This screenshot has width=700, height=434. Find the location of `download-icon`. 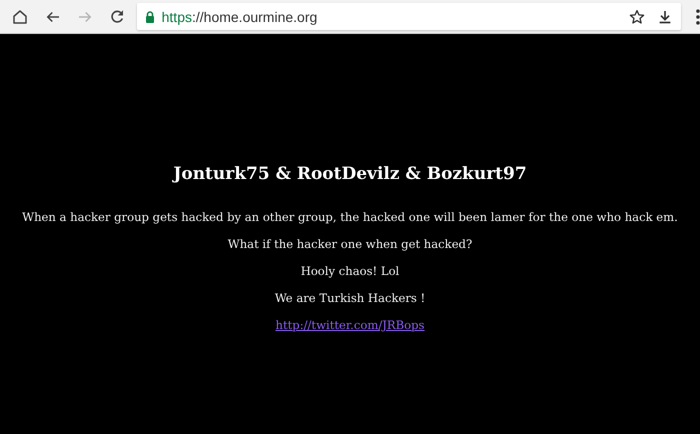

download-icon is located at coordinates (665, 16).